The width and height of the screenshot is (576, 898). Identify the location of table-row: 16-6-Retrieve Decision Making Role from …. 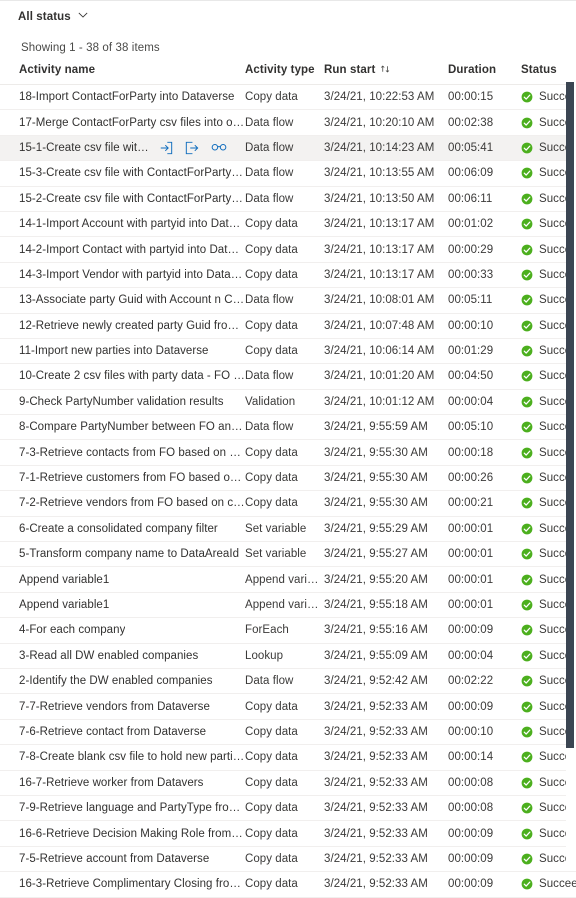
(288, 833).